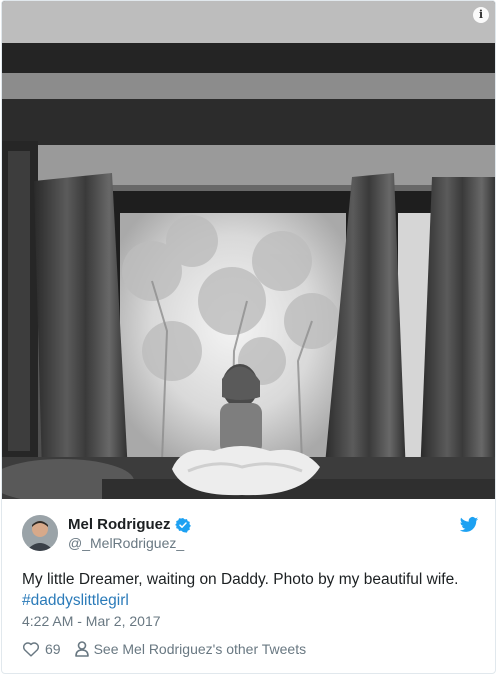  What do you see at coordinates (252, 600) in the screenshot?
I see `hashtag-link: #daddyslittlegirl` at bounding box center [252, 600].